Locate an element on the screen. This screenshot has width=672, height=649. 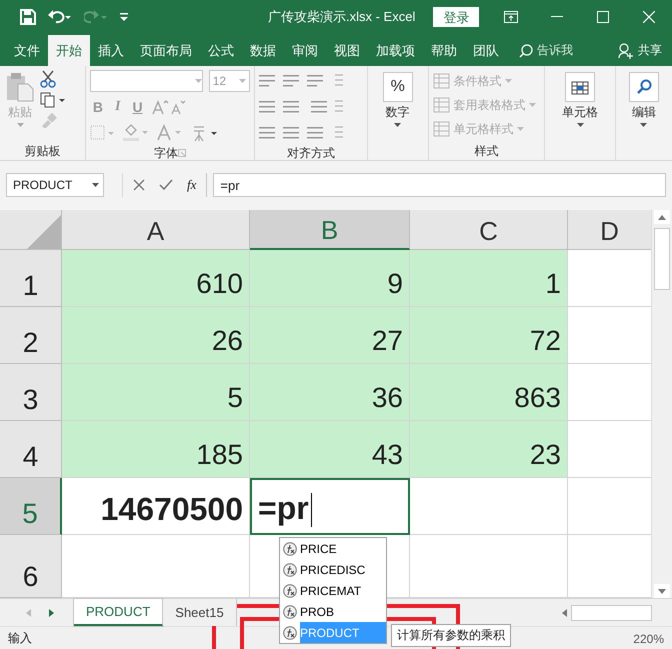
editing-button: 编辑 is located at coordinates (643, 99).